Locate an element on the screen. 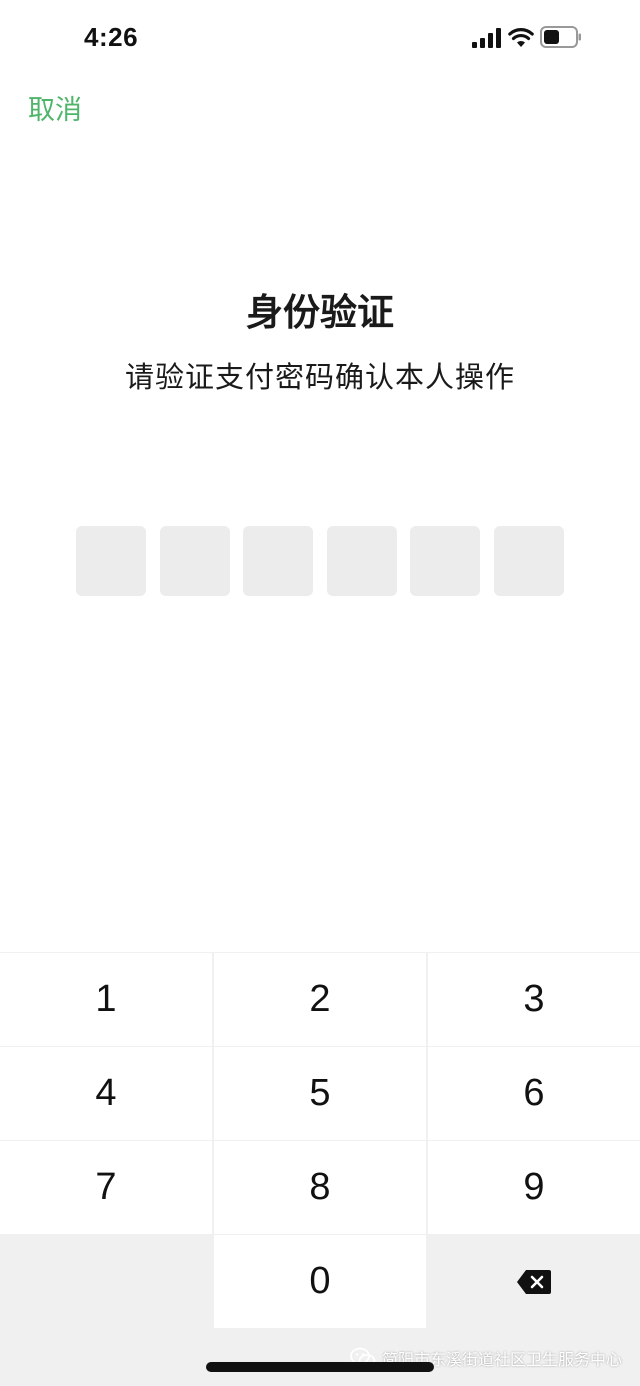  key-empty is located at coordinates (106, 1281).